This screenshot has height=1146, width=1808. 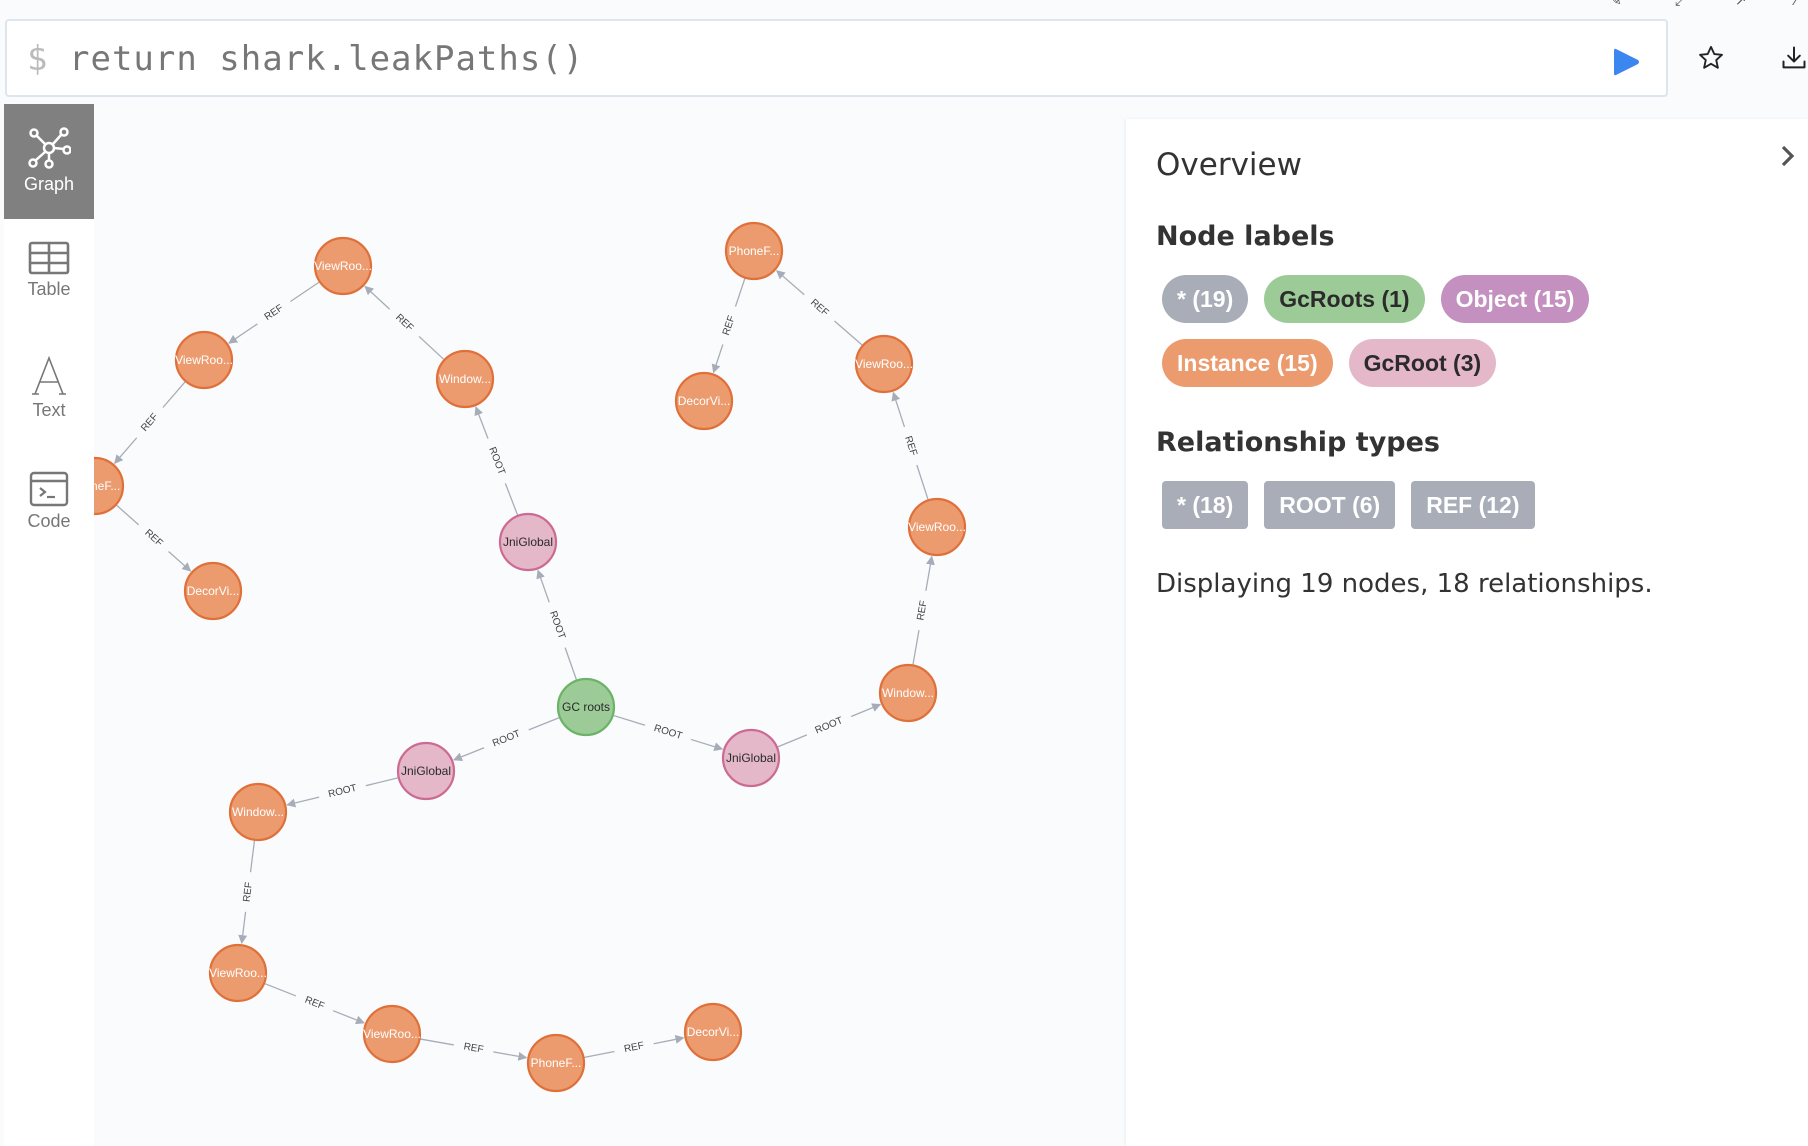 I want to click on sidebar-item-text: Text, so click(x=49, y=391).